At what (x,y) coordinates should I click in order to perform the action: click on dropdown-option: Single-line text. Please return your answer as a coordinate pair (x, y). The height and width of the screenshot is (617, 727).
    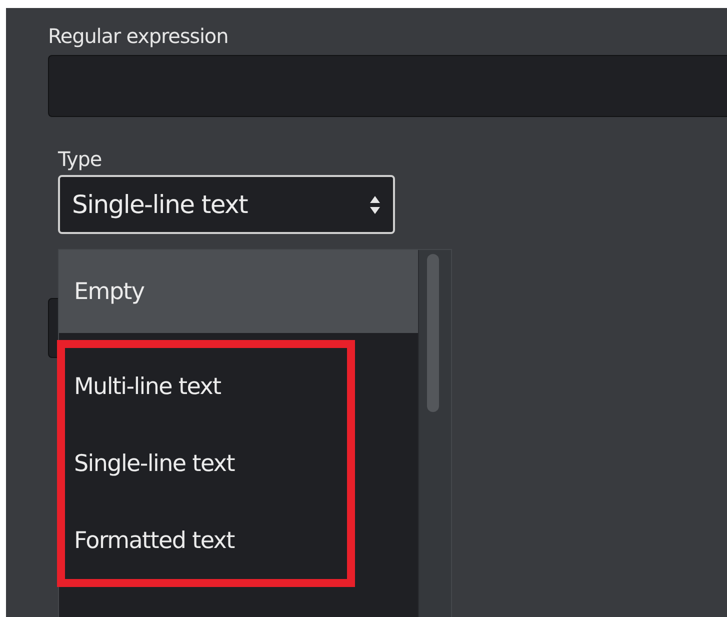
    Looking at the image, I should click on (206, 463).